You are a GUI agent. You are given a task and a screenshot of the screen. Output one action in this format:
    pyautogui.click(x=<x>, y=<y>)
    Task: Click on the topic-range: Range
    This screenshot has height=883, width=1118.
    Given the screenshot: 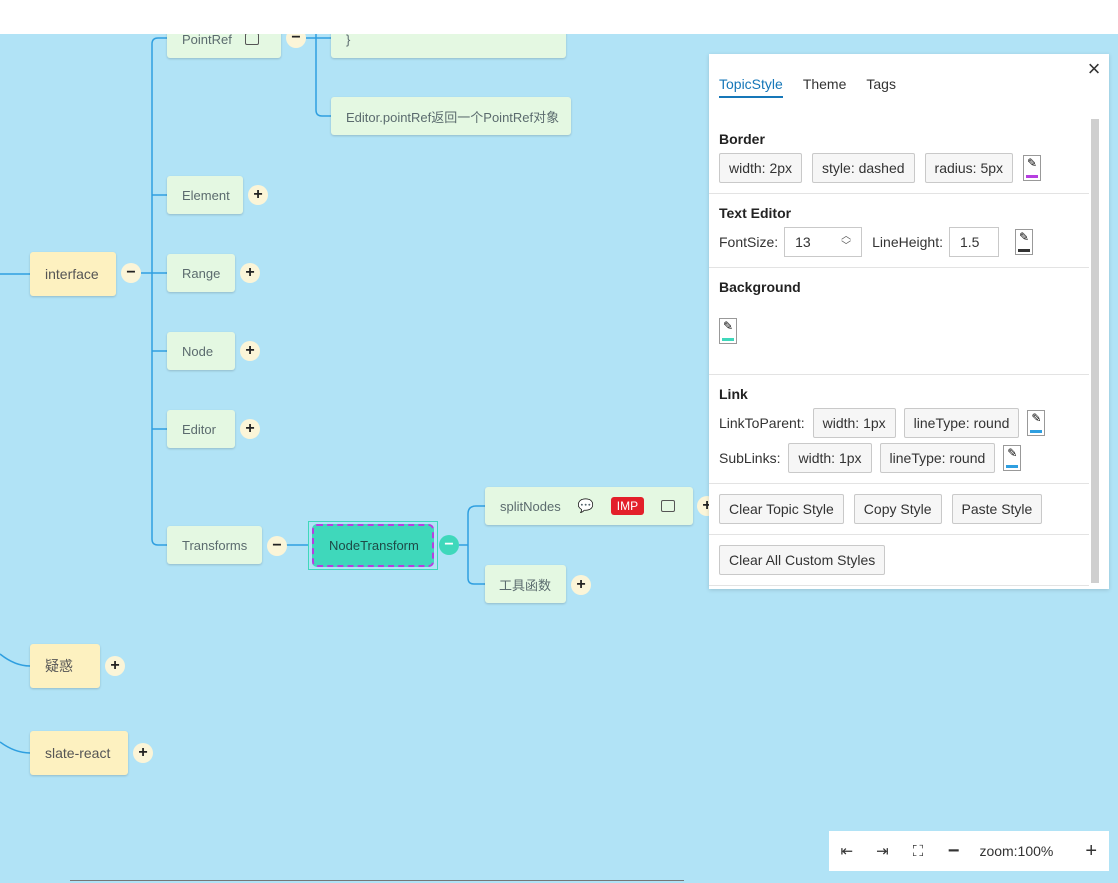 What is the action you would take?
    pyautogui.click(x=201, y=273)
    